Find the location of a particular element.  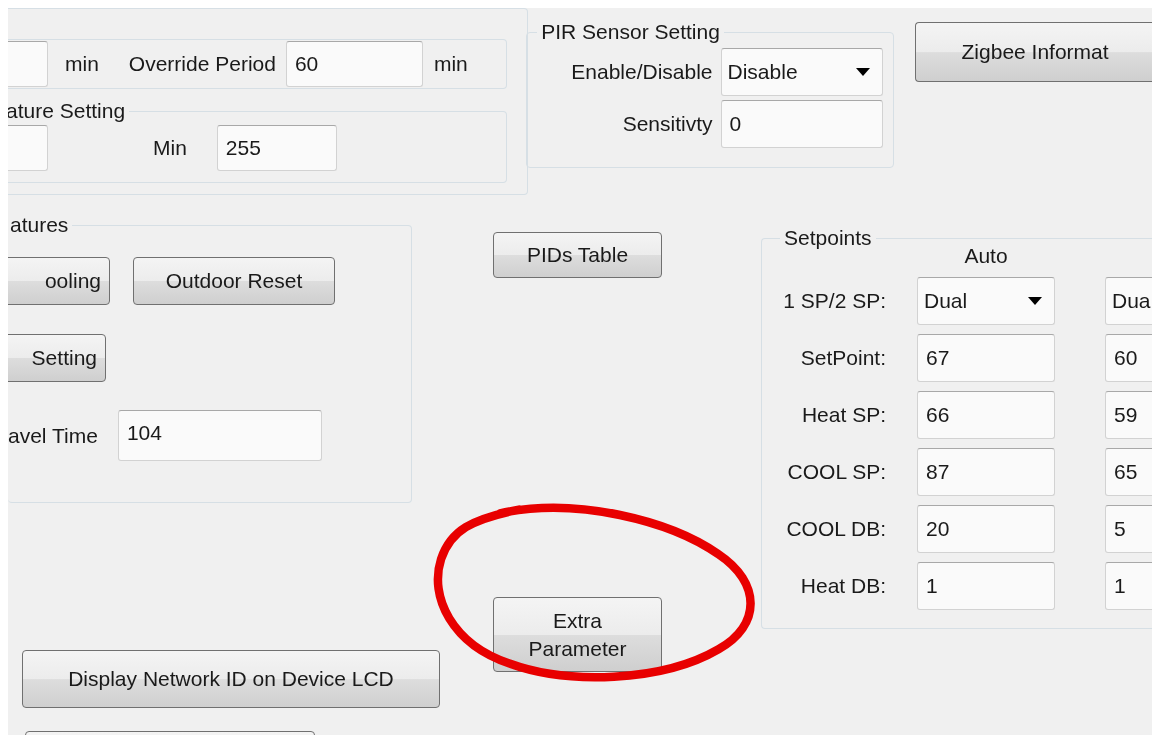

input-field: 5 is located at coordinates (1128, 529).